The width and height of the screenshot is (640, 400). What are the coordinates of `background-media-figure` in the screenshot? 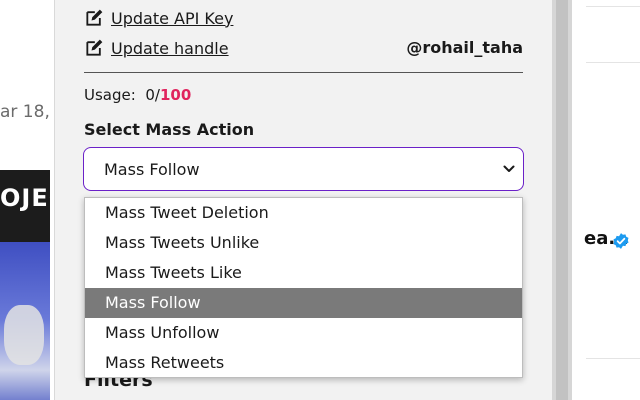 It's located at (24, 335).